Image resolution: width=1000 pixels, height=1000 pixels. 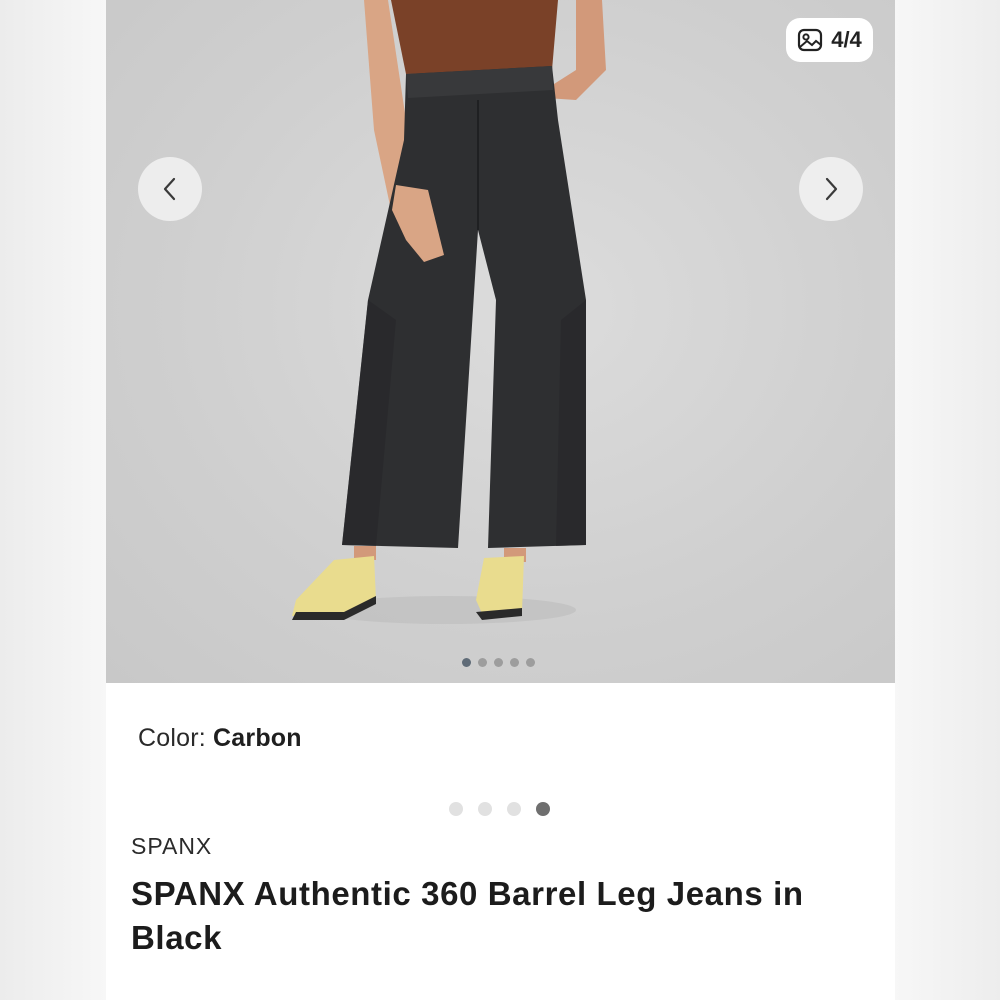 What do you see at coordinates (53, 500) in the screenshot?
I see `left-margin` at bounding box center [53, 500].